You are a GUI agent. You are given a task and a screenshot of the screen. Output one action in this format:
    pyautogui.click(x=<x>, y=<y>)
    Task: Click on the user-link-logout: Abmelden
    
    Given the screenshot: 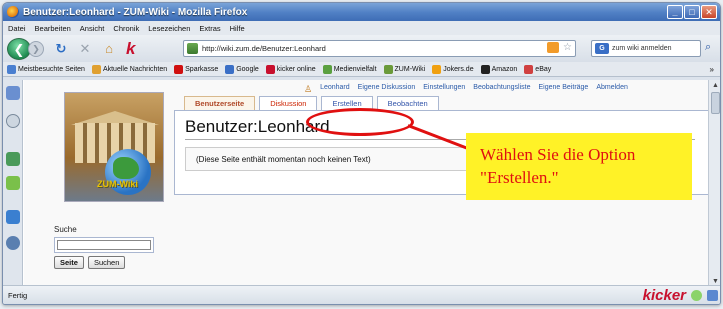 What is the action you would take?
    pyautogui.click(x=612, y=89)
    